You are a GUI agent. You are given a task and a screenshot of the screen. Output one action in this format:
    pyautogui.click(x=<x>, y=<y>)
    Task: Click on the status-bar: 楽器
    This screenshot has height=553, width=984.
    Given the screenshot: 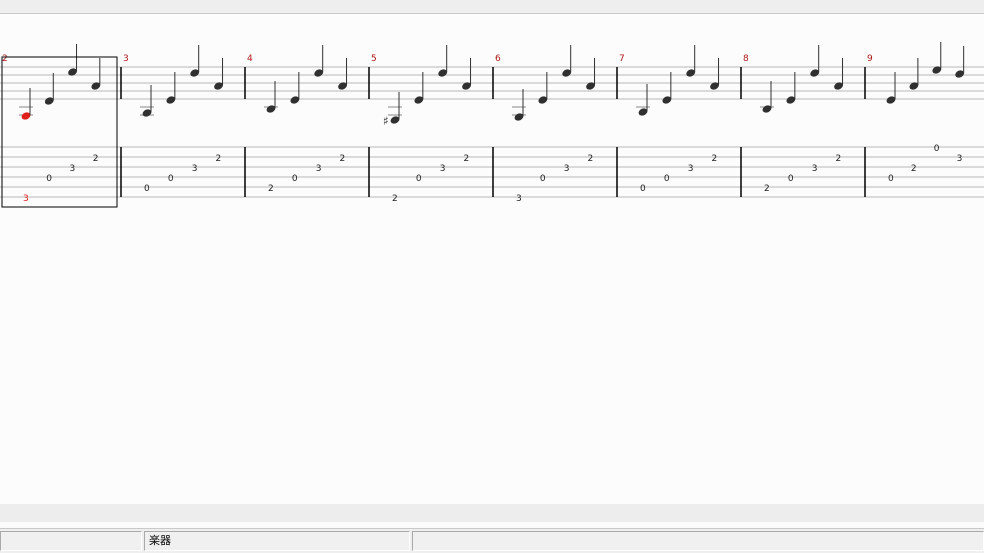 What is the action you would take?
    pyautogui.click(x=492, y=540)
    